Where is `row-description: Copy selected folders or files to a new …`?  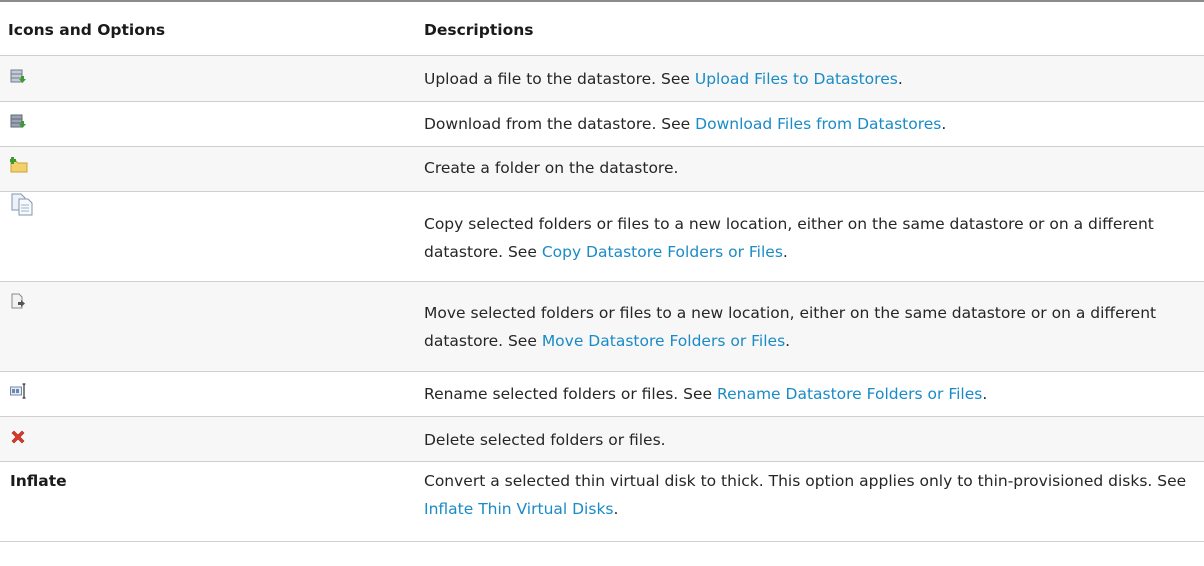 row-description: Copy selected folders or files to a new … is located at coordinates (789, 237).